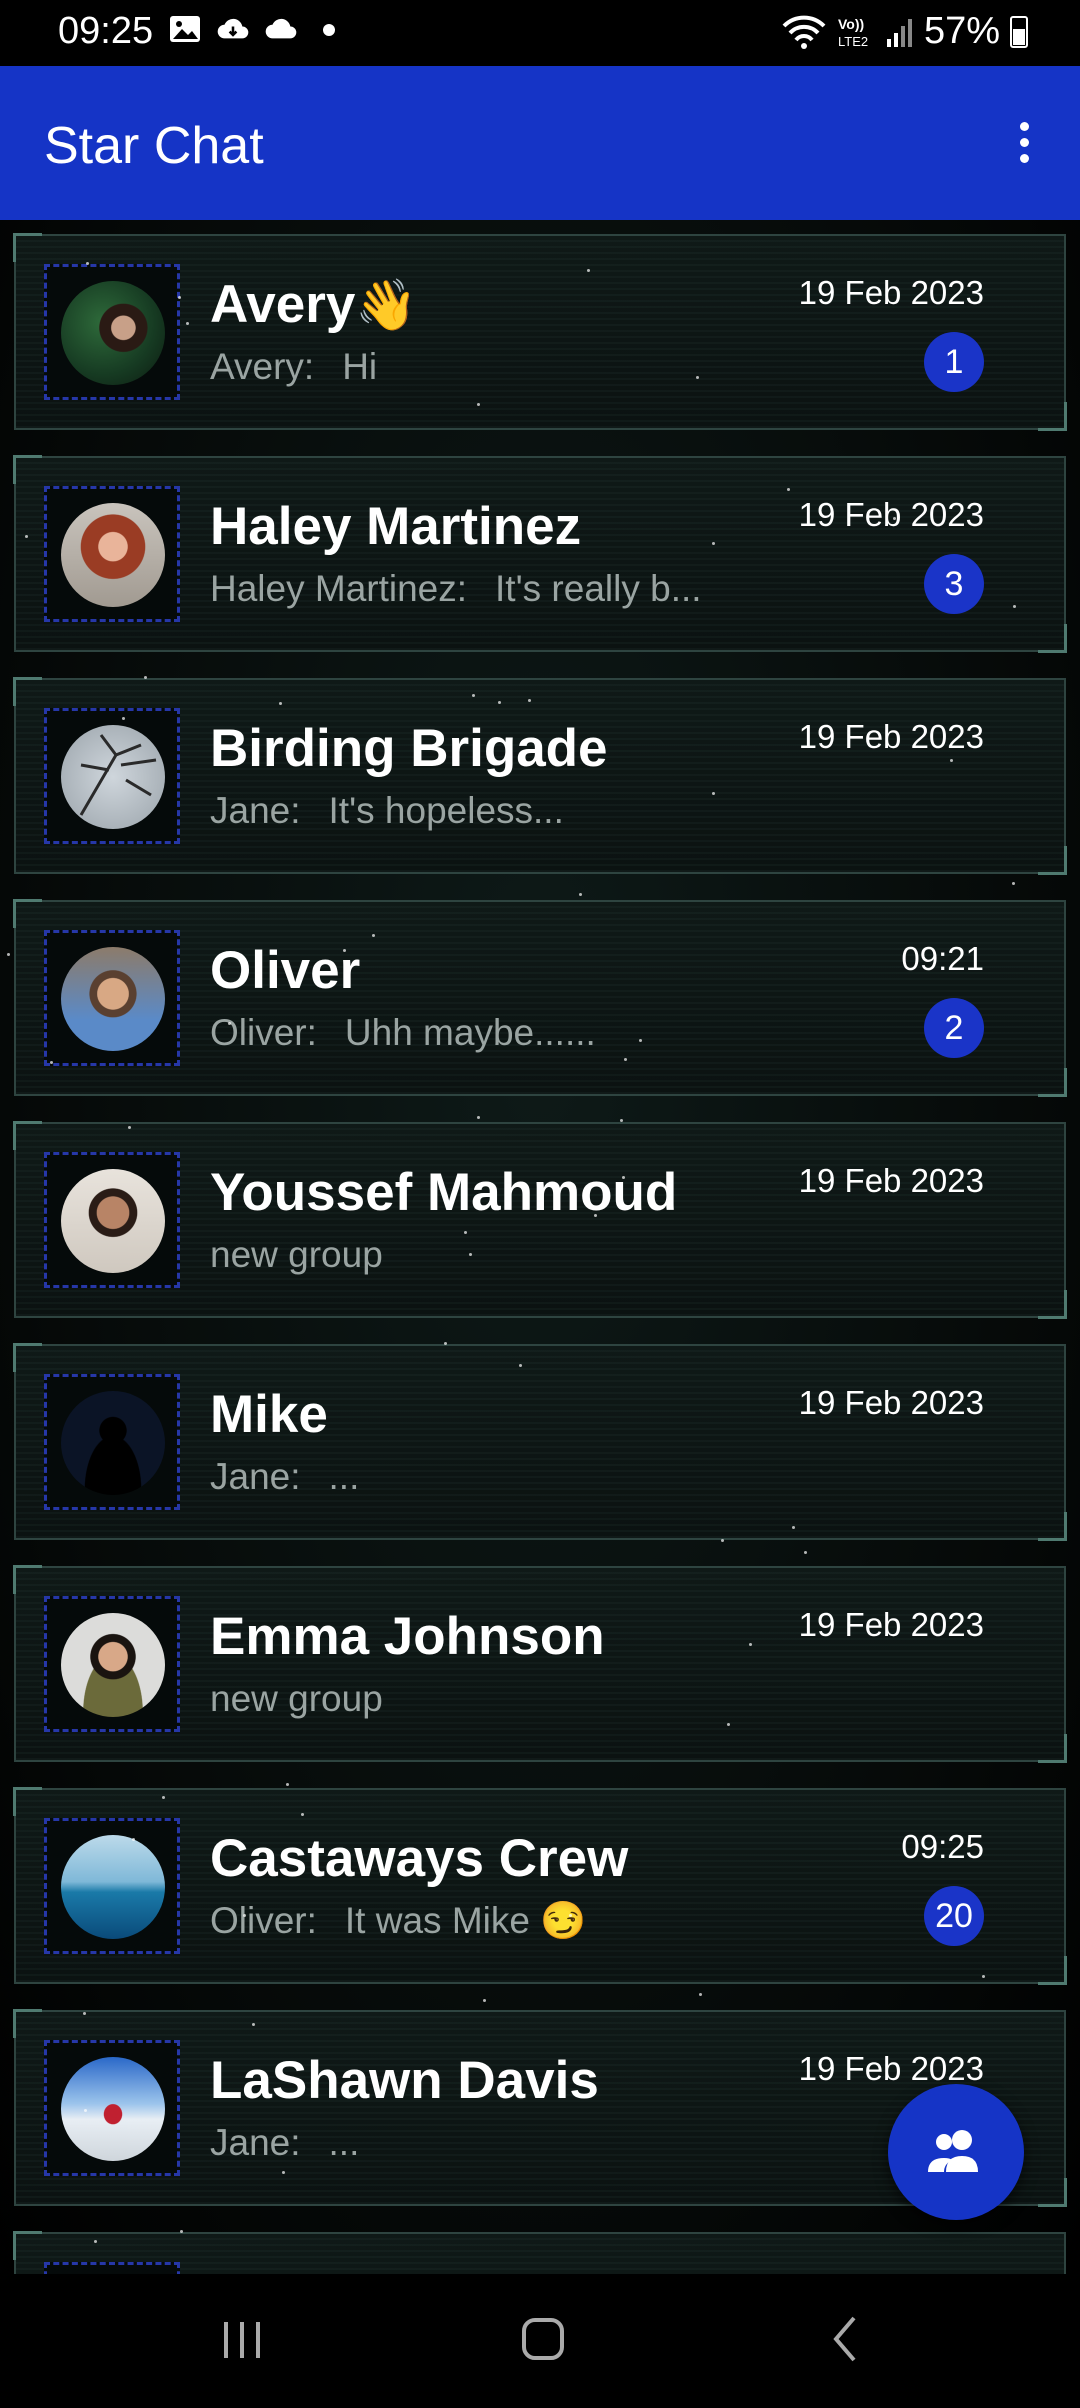  Describe the element at coordinates (386, 305) in the screenshot. I see `wave-emoji: 👋` at that location.